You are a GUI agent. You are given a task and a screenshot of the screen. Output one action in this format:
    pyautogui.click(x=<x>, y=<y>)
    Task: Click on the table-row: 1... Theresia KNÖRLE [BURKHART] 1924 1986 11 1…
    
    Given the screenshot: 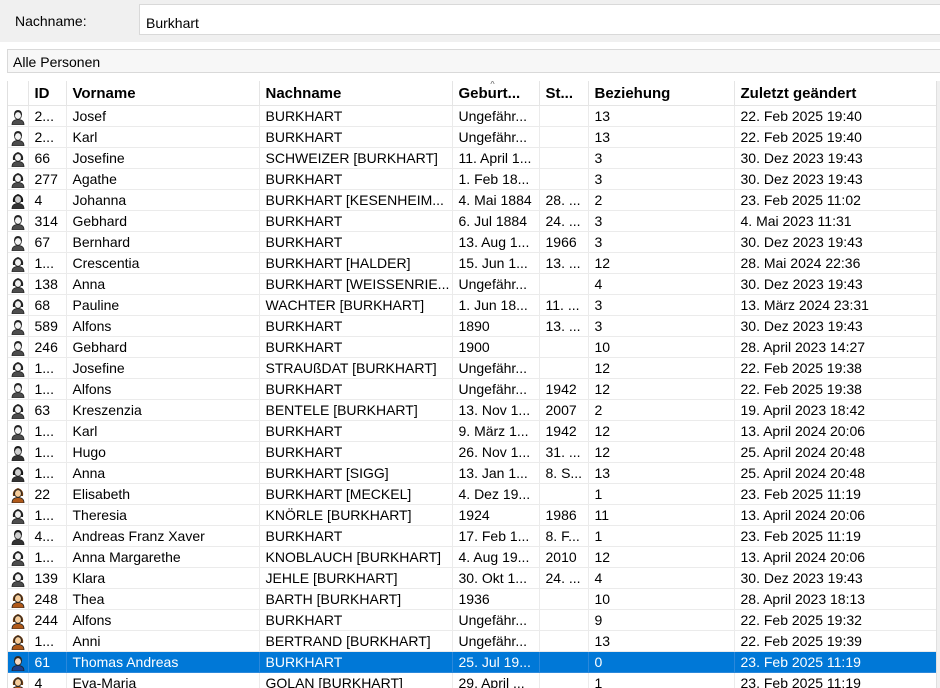 What is the action you would take?
    pyautogui.click(x=472, y=515)
    